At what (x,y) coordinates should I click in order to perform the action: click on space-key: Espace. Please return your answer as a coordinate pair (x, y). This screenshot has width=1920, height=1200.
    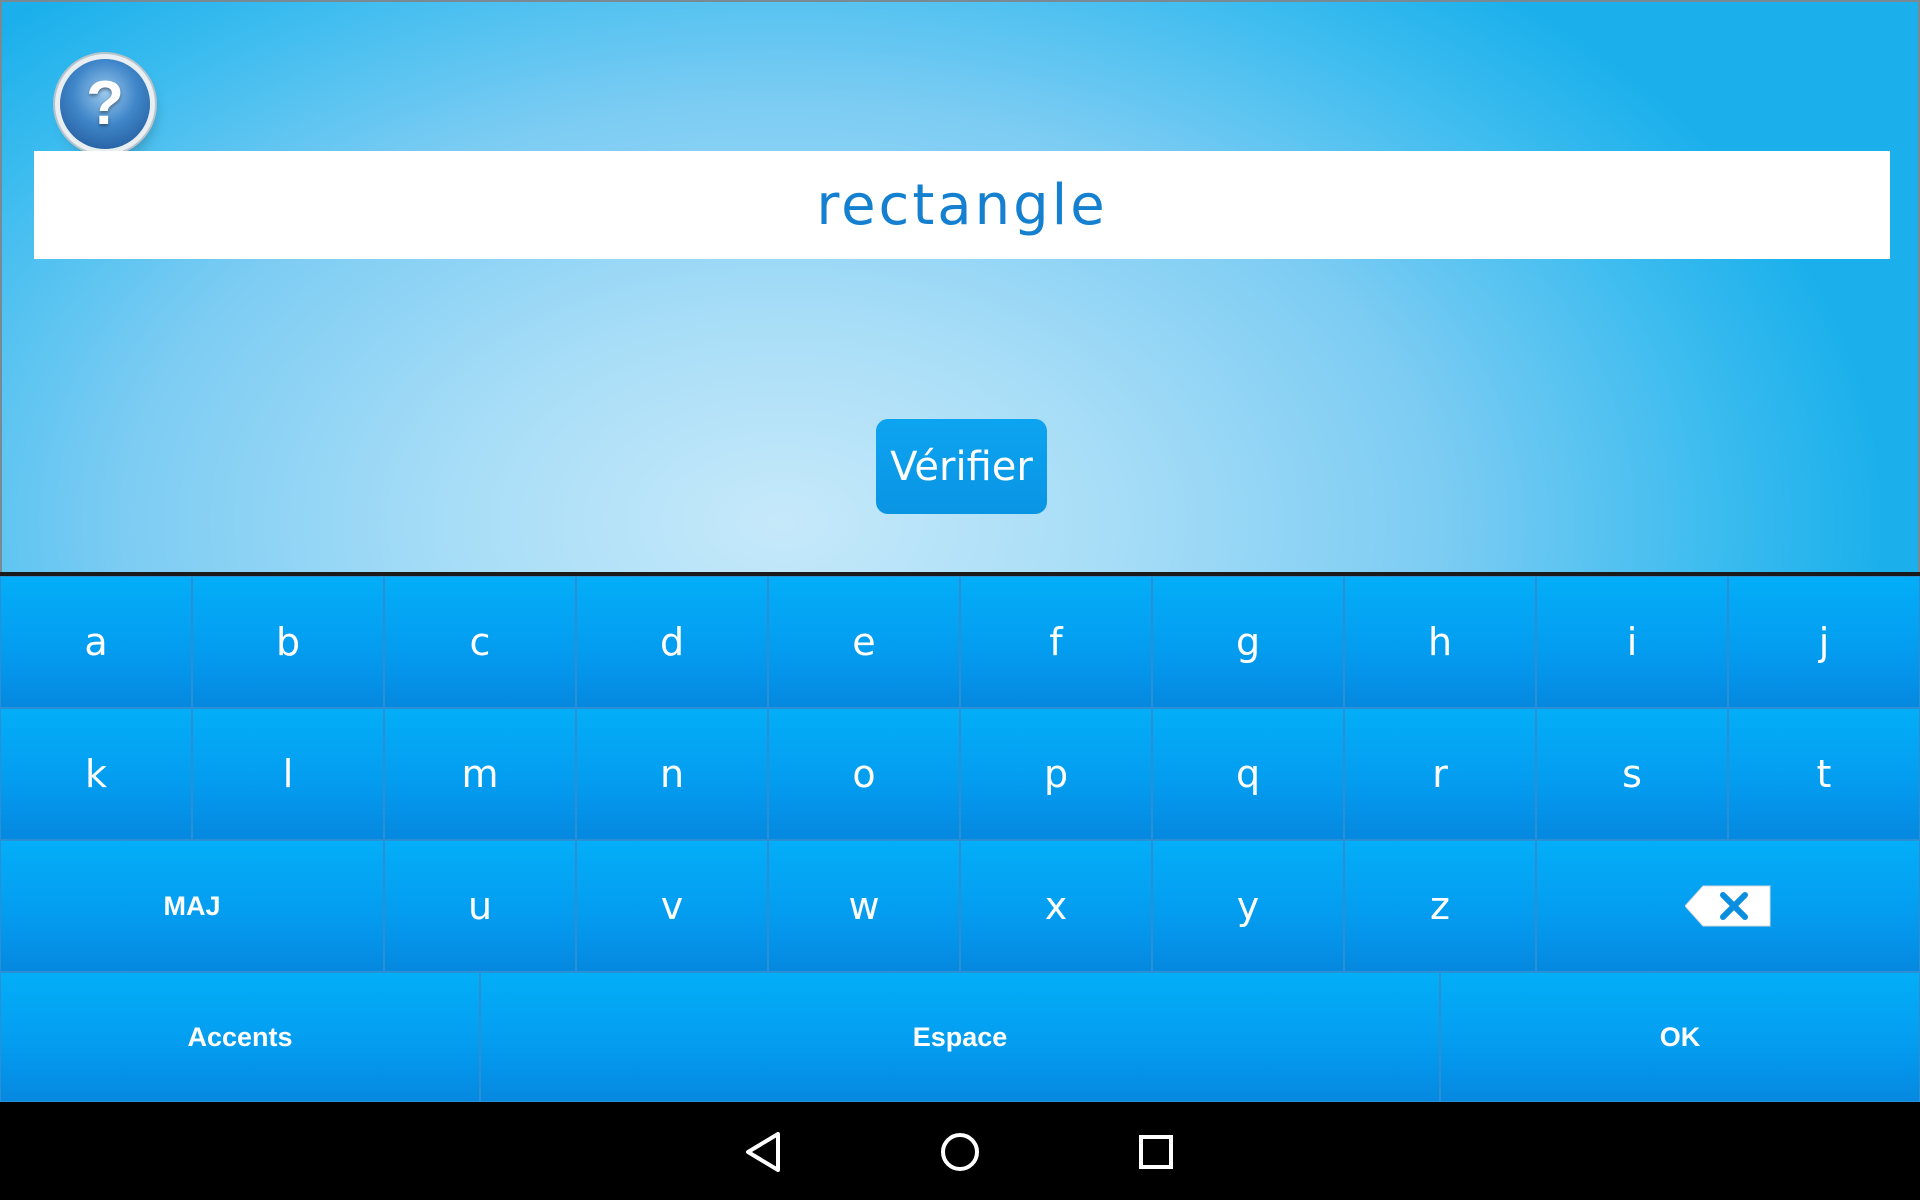
    Looking at the image, I should click on (960, 1037).